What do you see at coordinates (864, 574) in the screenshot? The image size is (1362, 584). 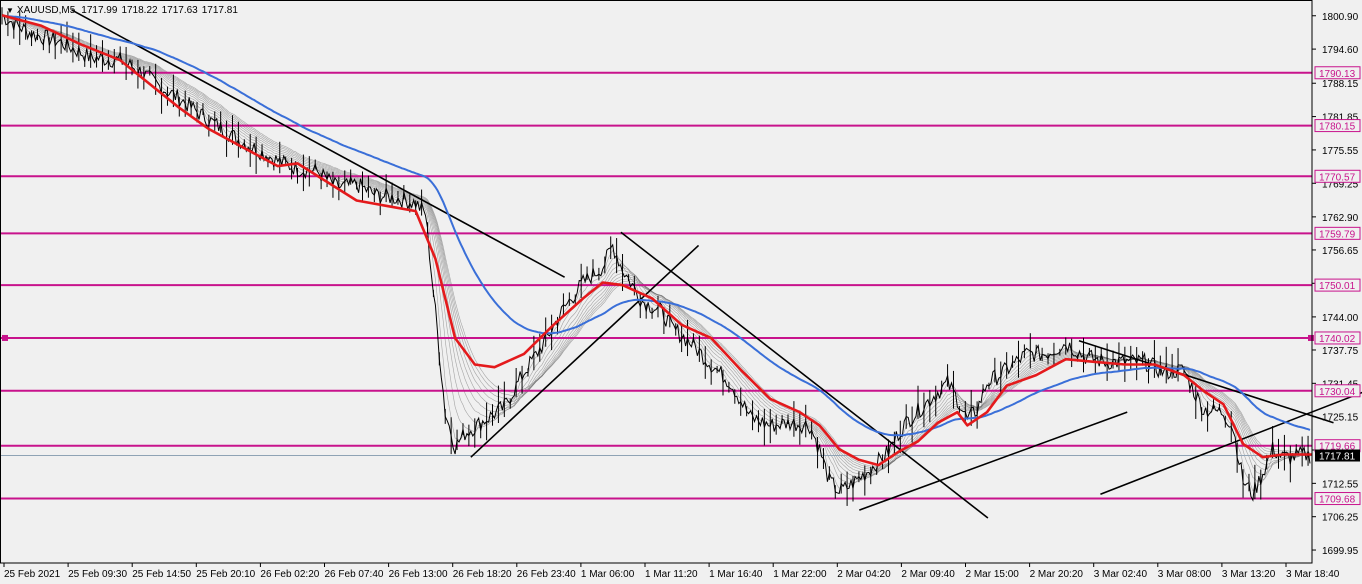 I see `x-tick-label: 2 Mar 04:20` at bounding box center [864, 574].